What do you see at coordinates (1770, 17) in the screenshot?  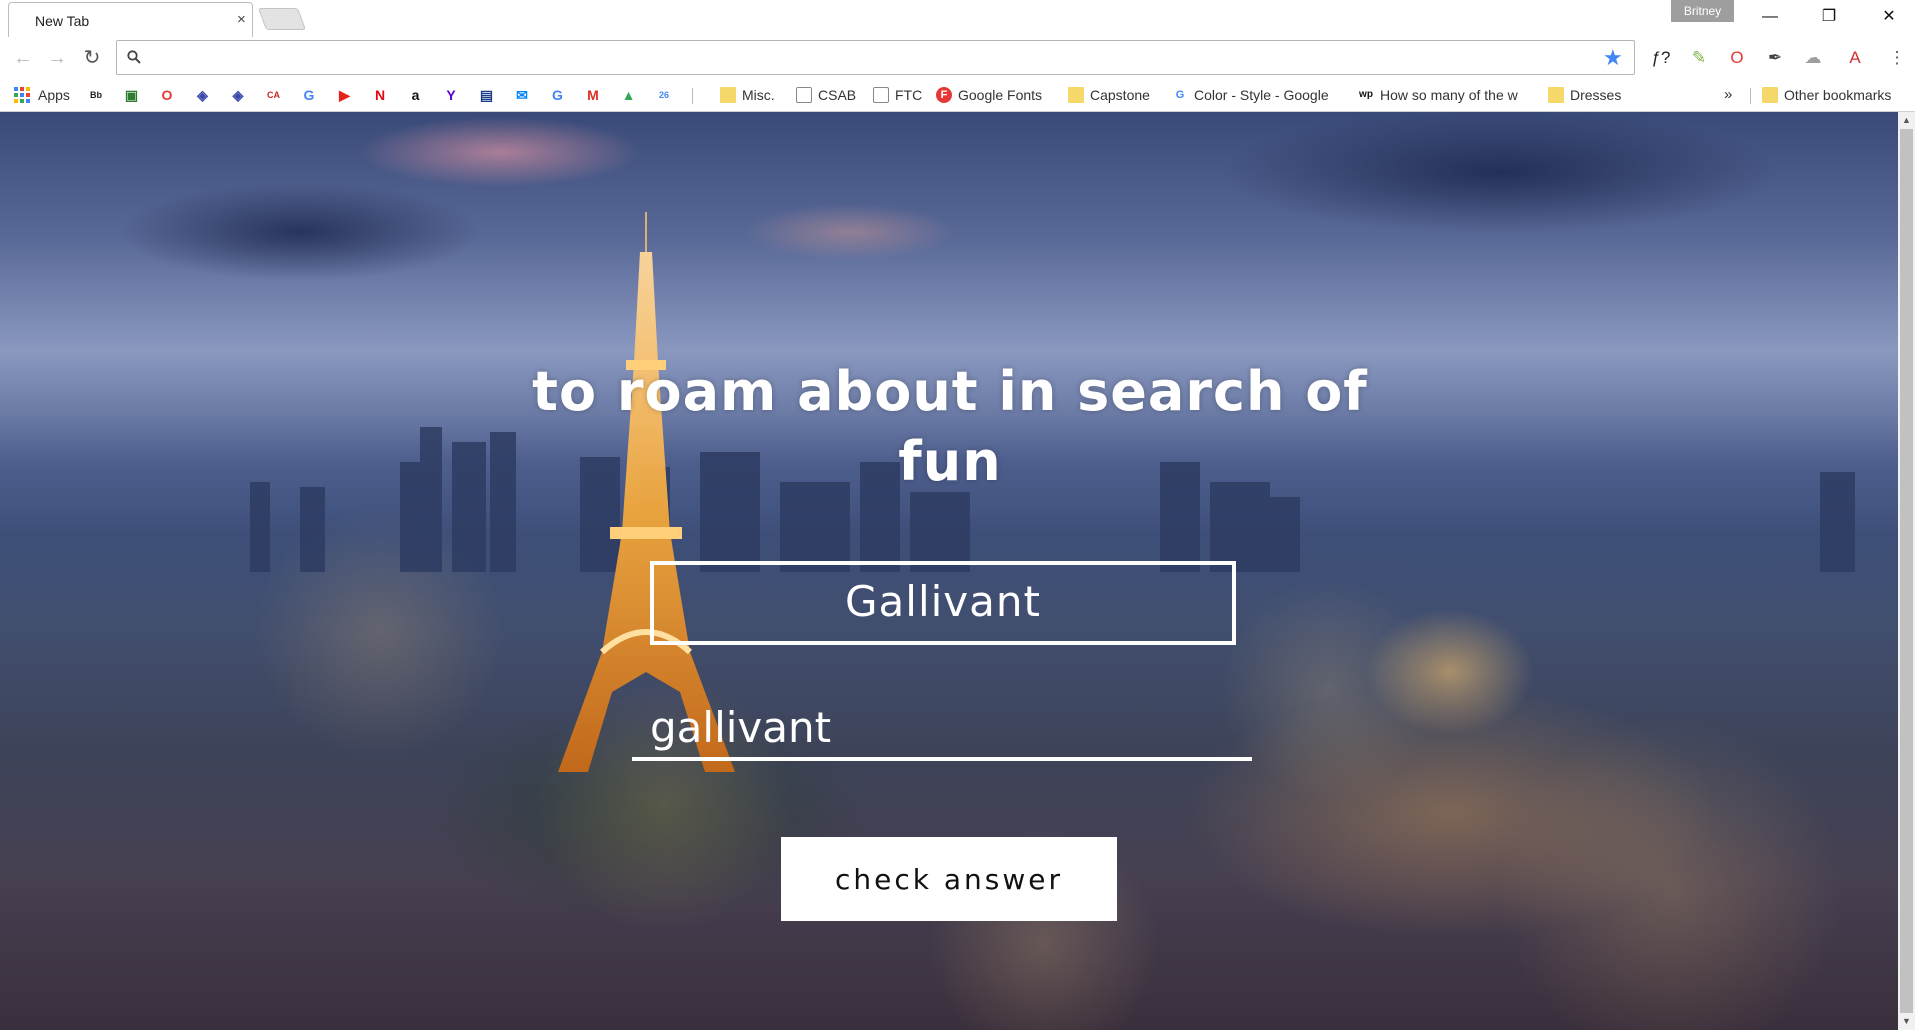 I see `minimize-button: —` at bounding box center [1770, 17].